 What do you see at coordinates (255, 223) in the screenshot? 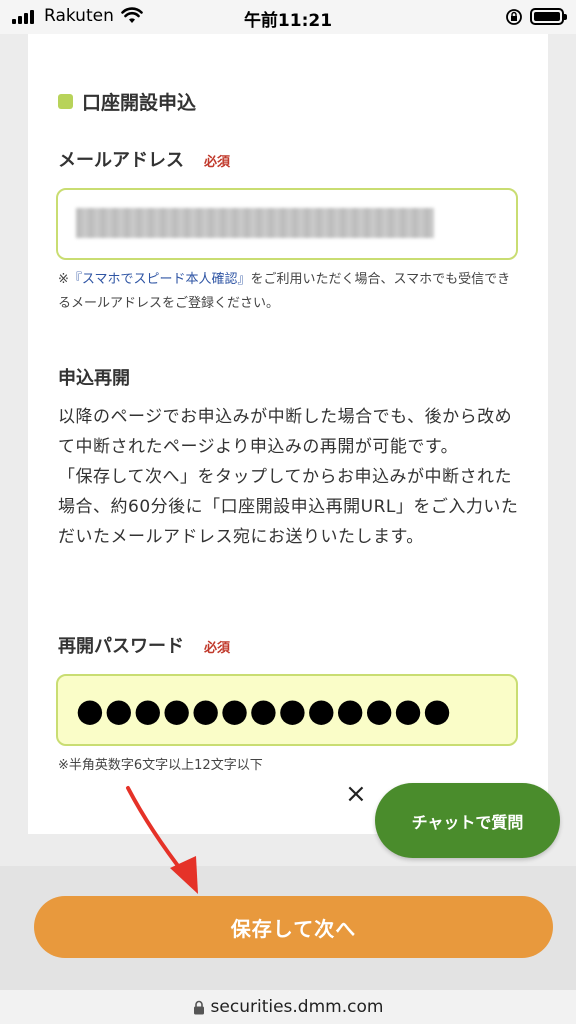
I see `email-value-redacted` at bounding box center [255, 223].